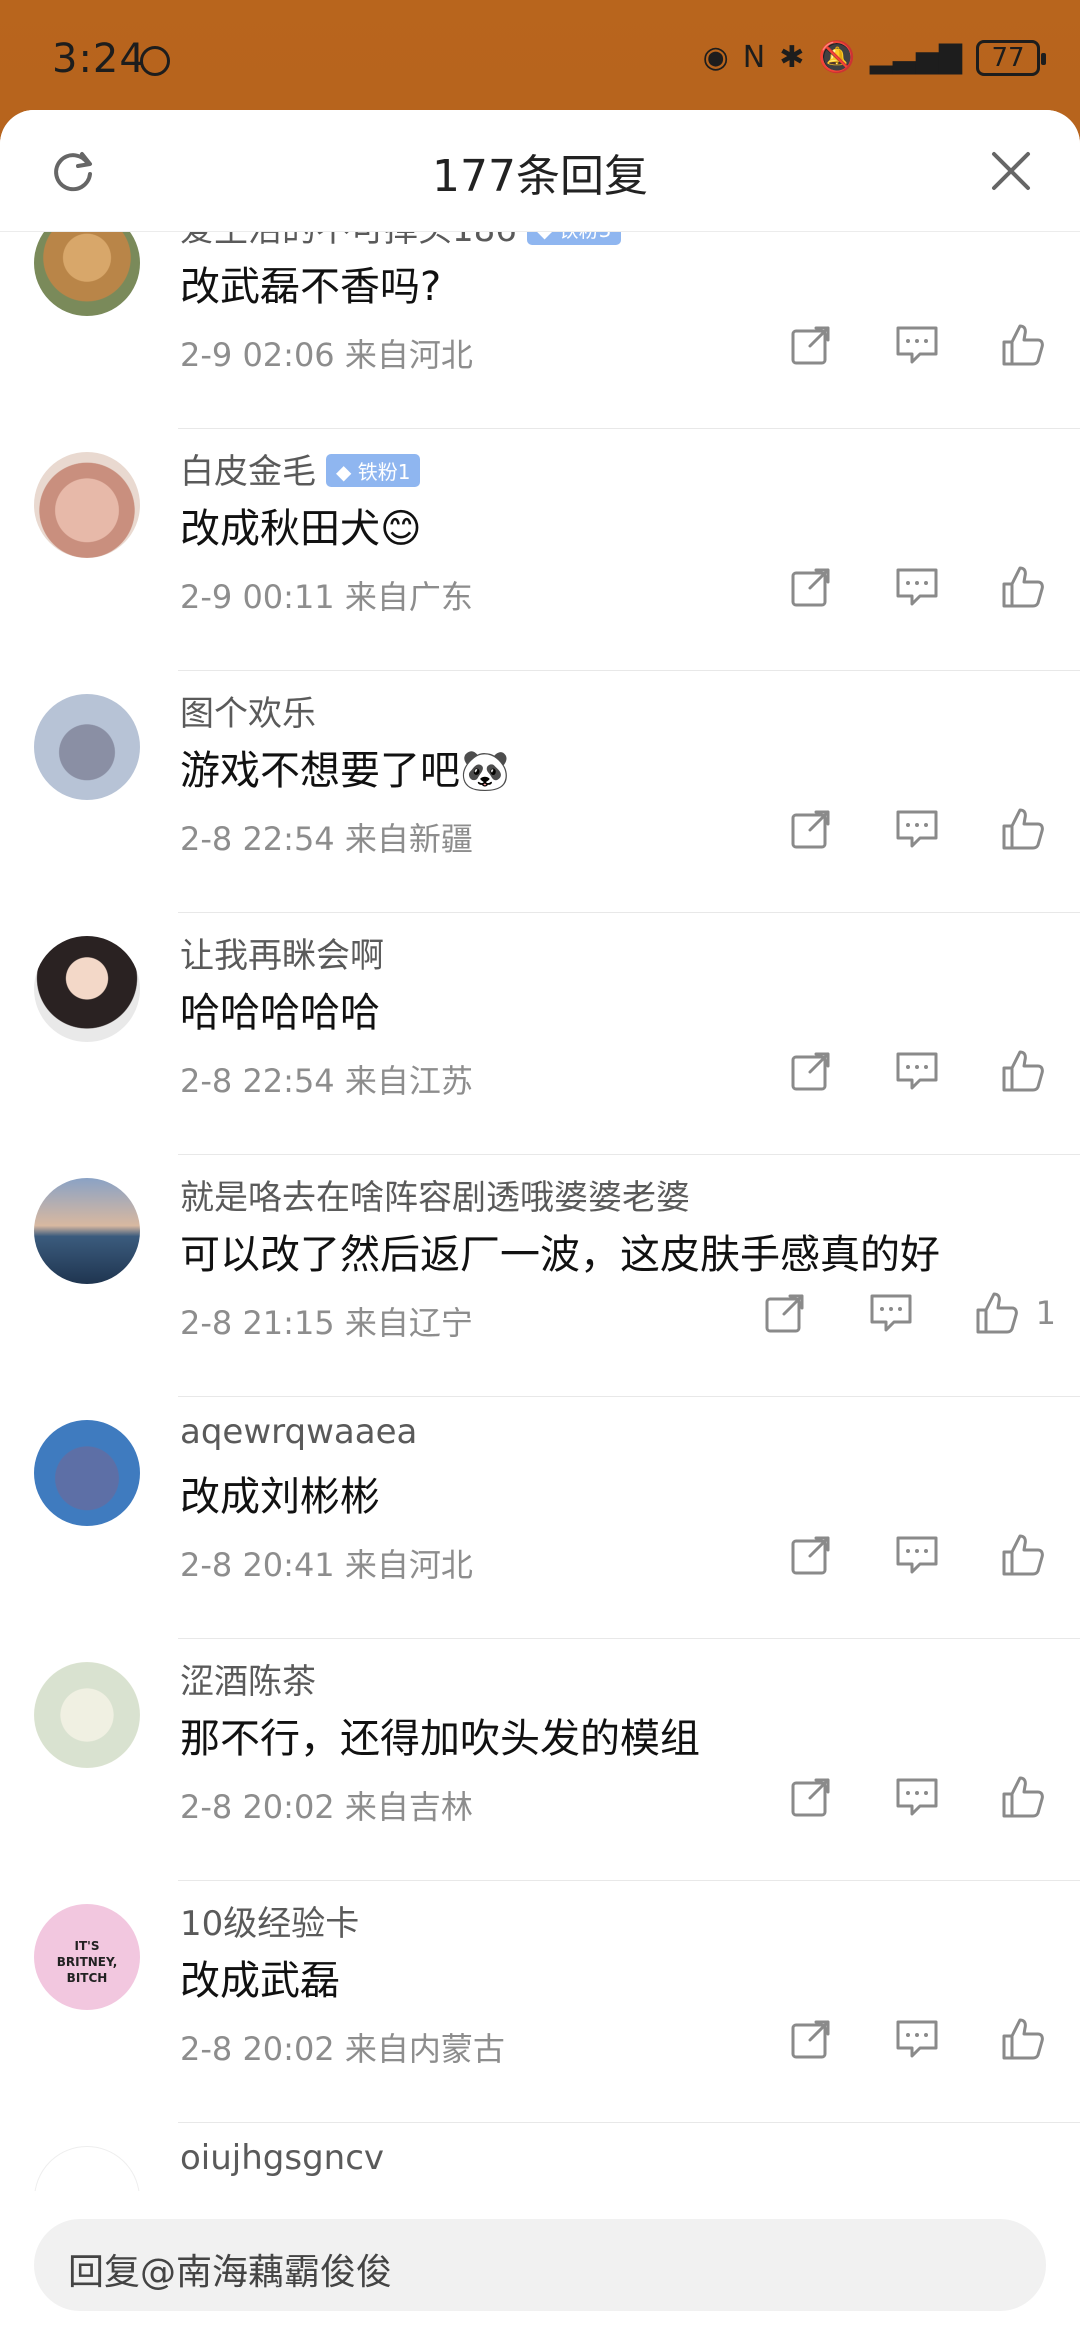 Image resolution: width=1080 pixels, height=2331 pixels. I want to click on status-extra-icon, so click(155, 61).